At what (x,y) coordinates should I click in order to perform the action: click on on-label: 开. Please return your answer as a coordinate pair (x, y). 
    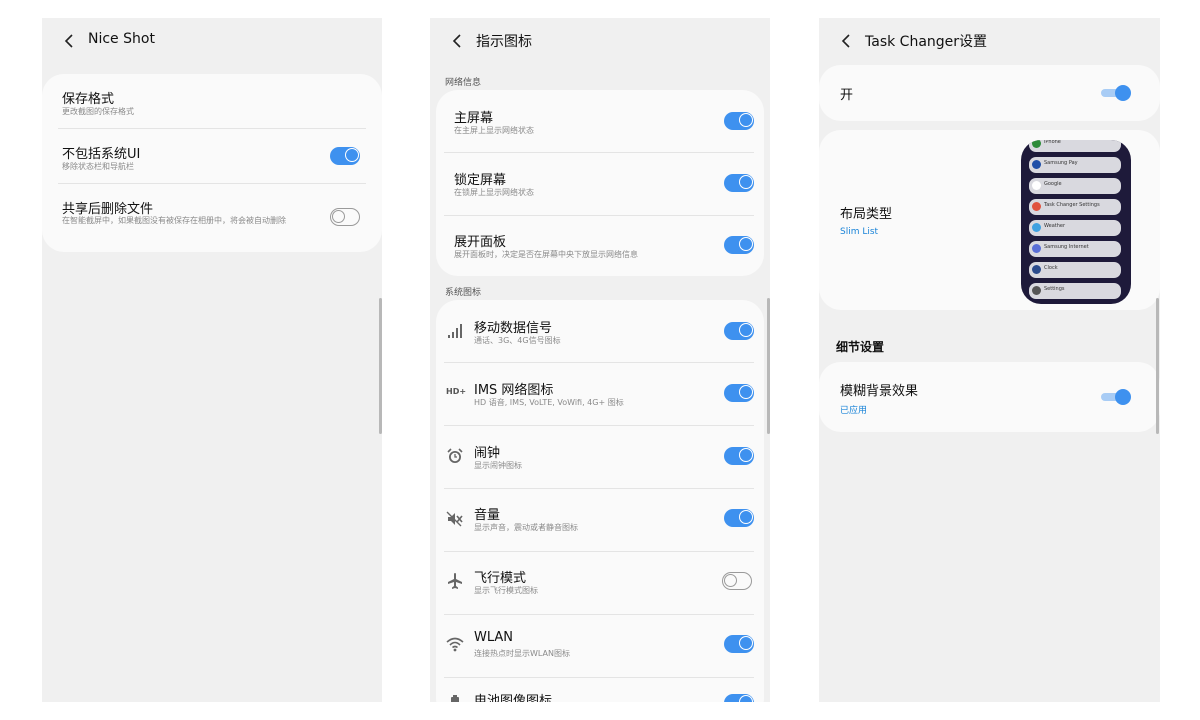
    Looking at the image, I should click on (847, 95).